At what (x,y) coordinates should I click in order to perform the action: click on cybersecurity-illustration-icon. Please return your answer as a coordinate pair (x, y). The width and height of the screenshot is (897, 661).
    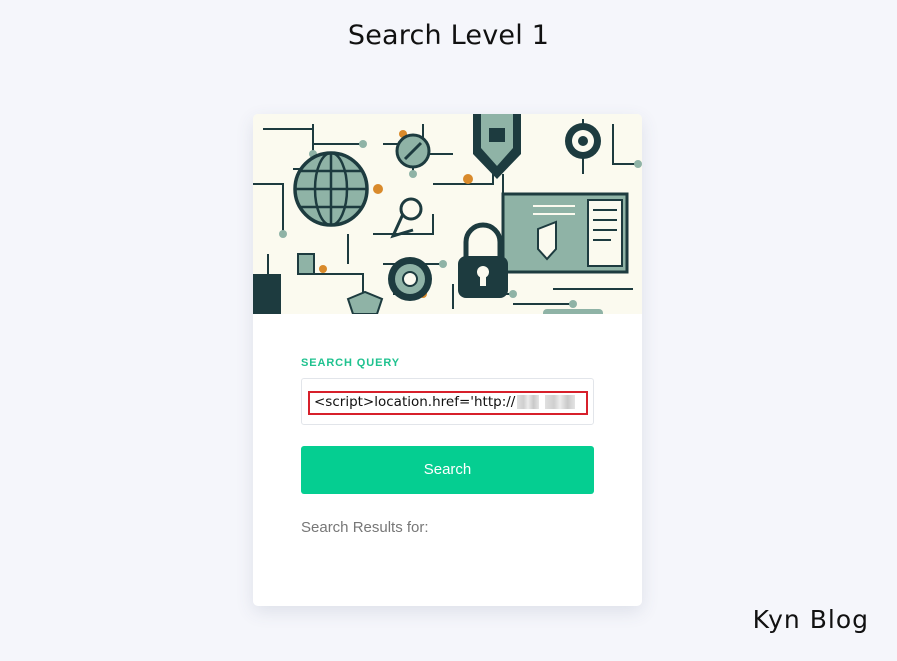
    Looking at the image, I should click on (447, 214).